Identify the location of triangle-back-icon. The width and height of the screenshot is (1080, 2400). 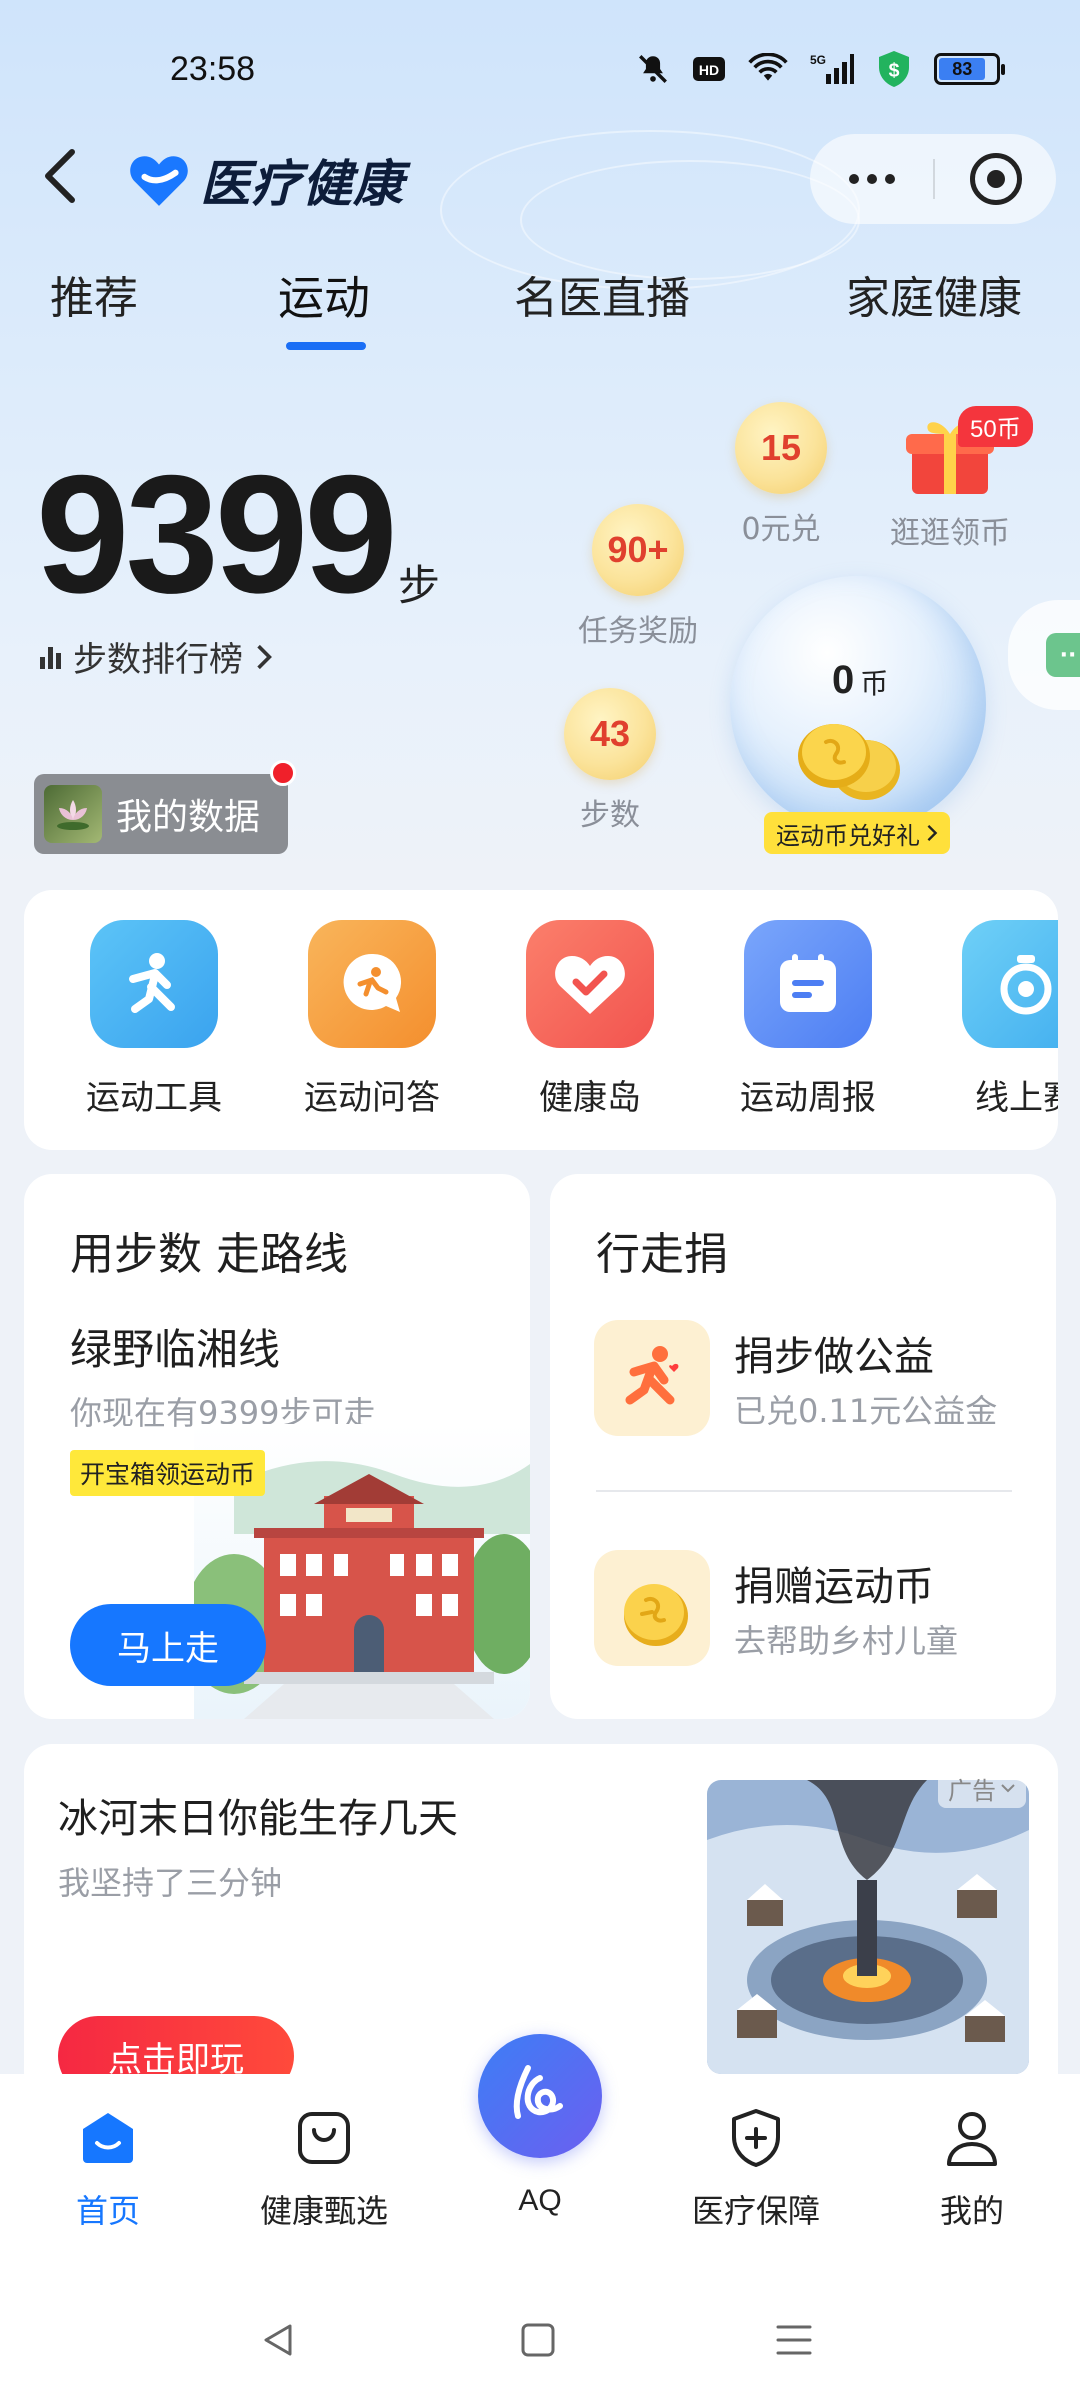
(278, 2340).